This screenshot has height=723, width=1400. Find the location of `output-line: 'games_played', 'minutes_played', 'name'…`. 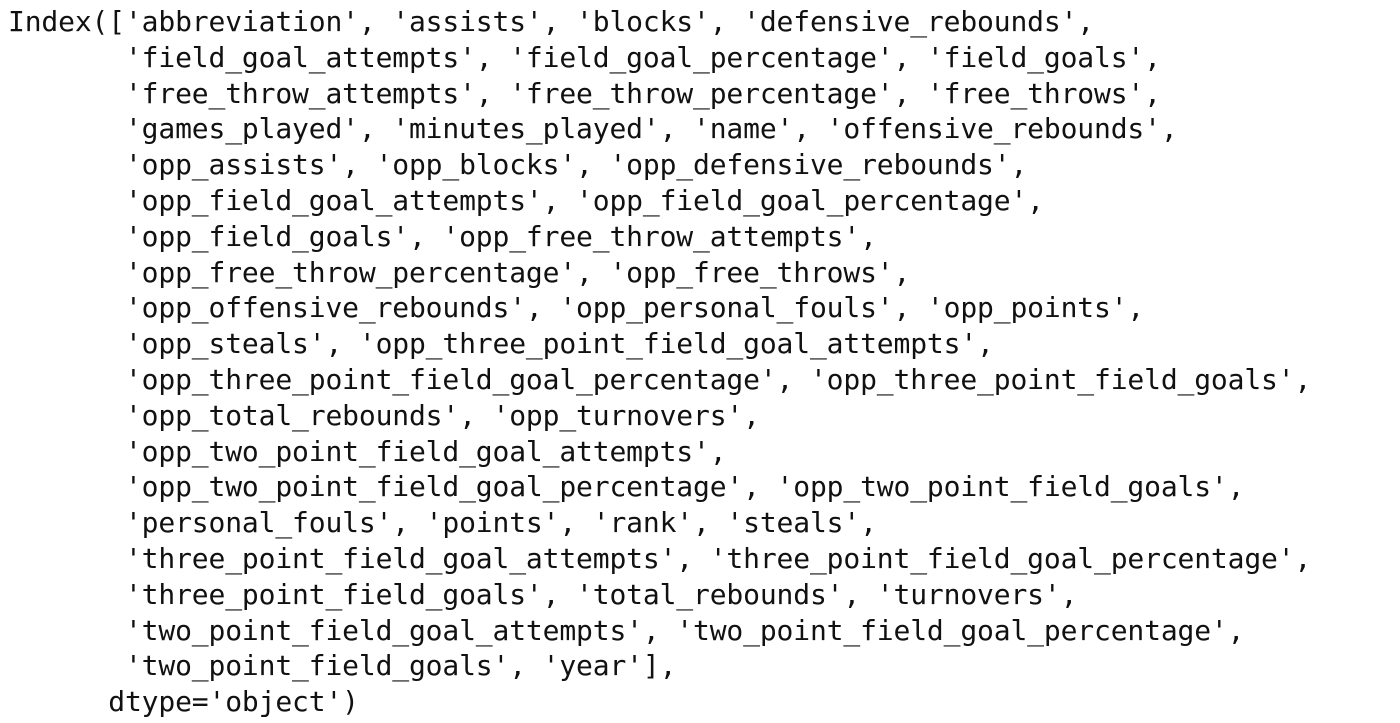

output-line: 'games_played', 'minutes_played', 'name'… is located at coordinates (593, 129).